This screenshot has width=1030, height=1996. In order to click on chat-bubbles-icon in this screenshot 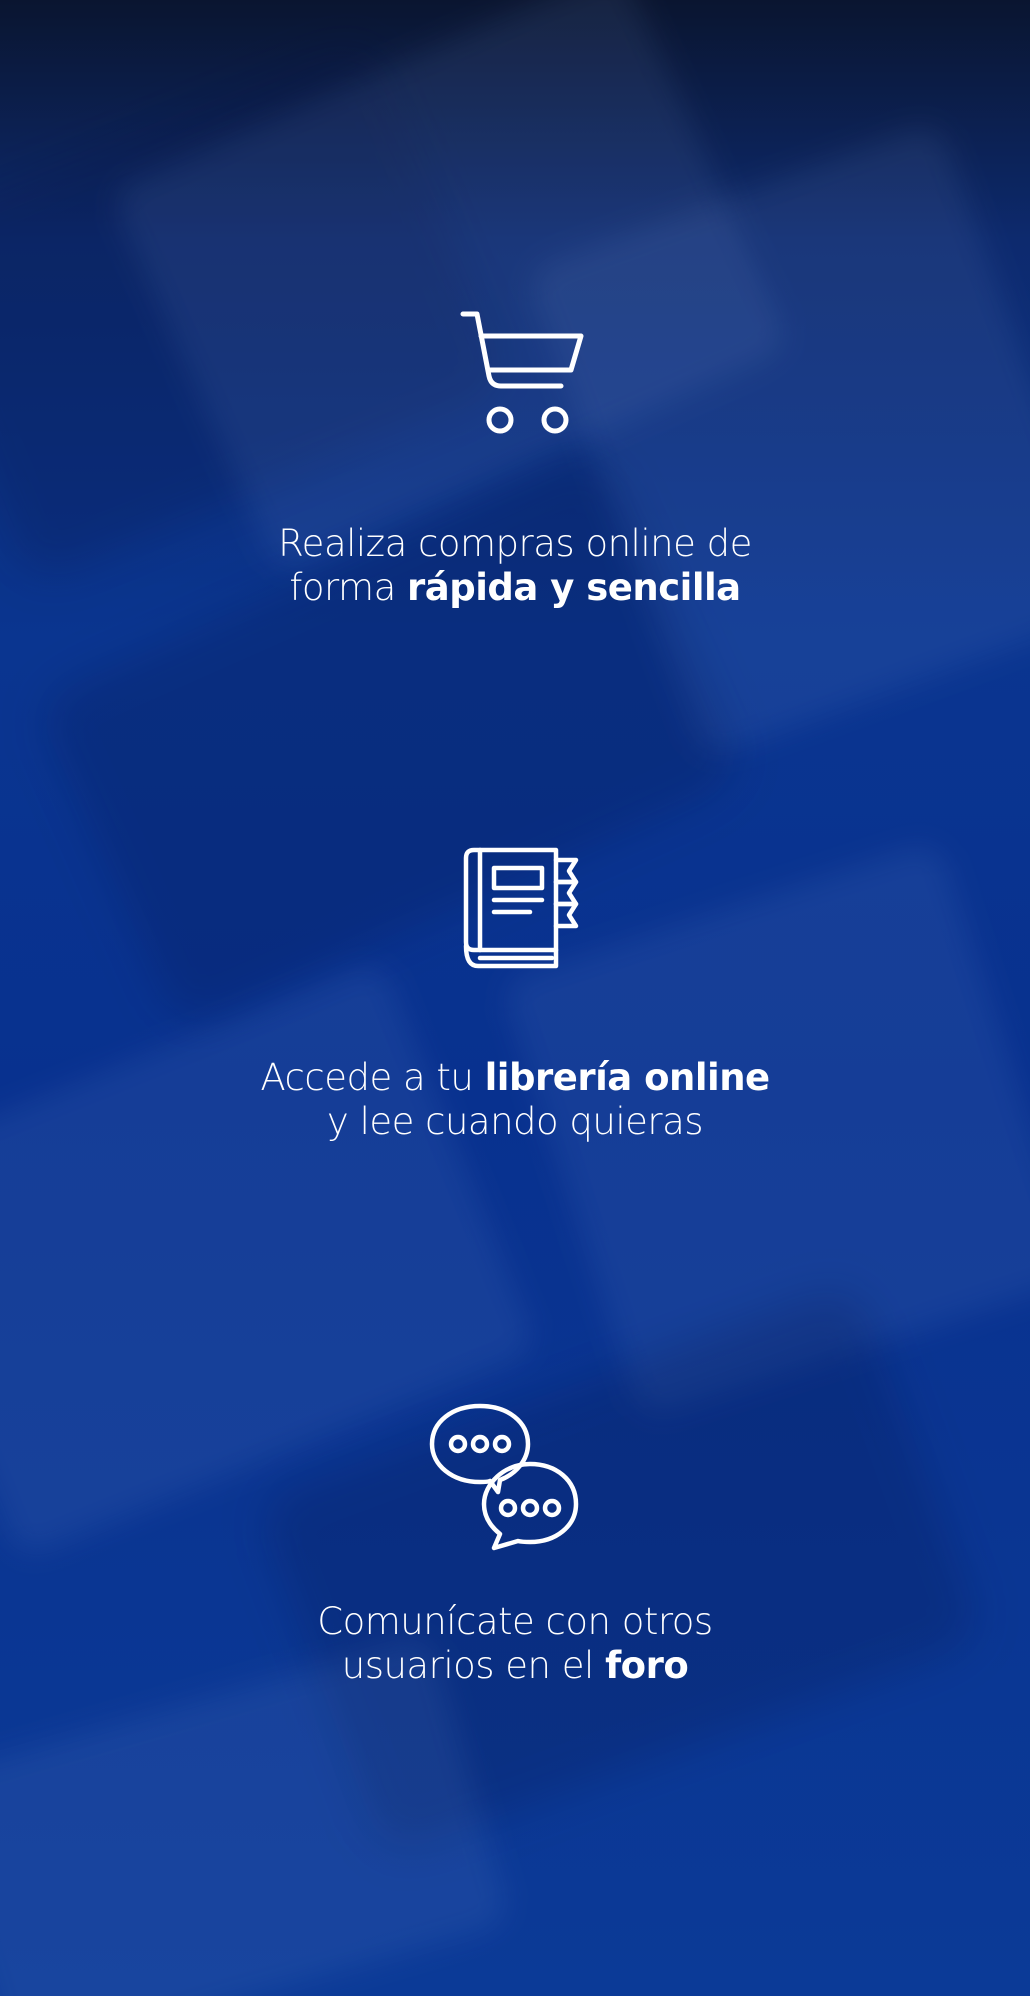, I will do `click(505, 1477)`.